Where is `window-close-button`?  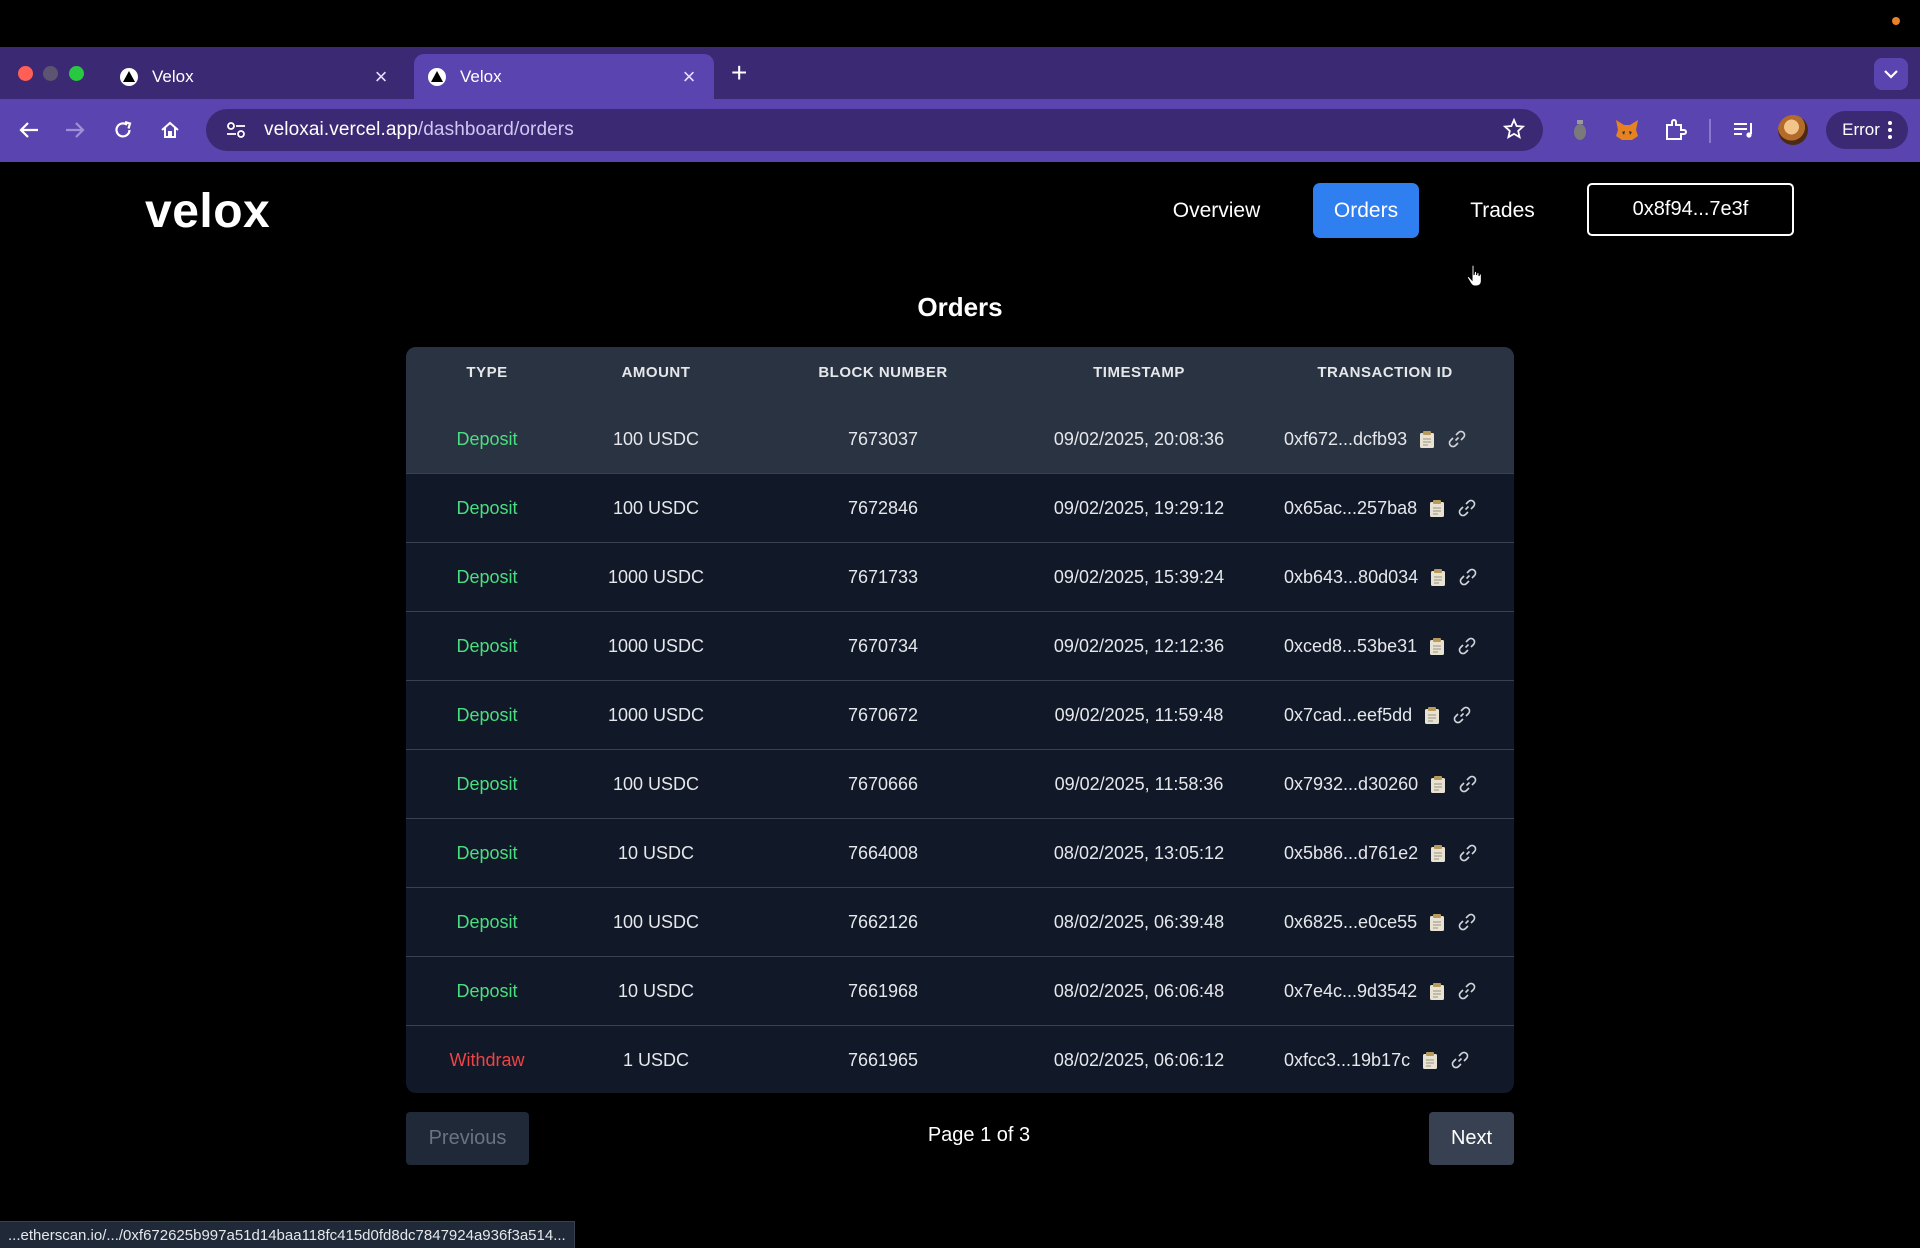 window-close-button is located at coordinates (25, 73).